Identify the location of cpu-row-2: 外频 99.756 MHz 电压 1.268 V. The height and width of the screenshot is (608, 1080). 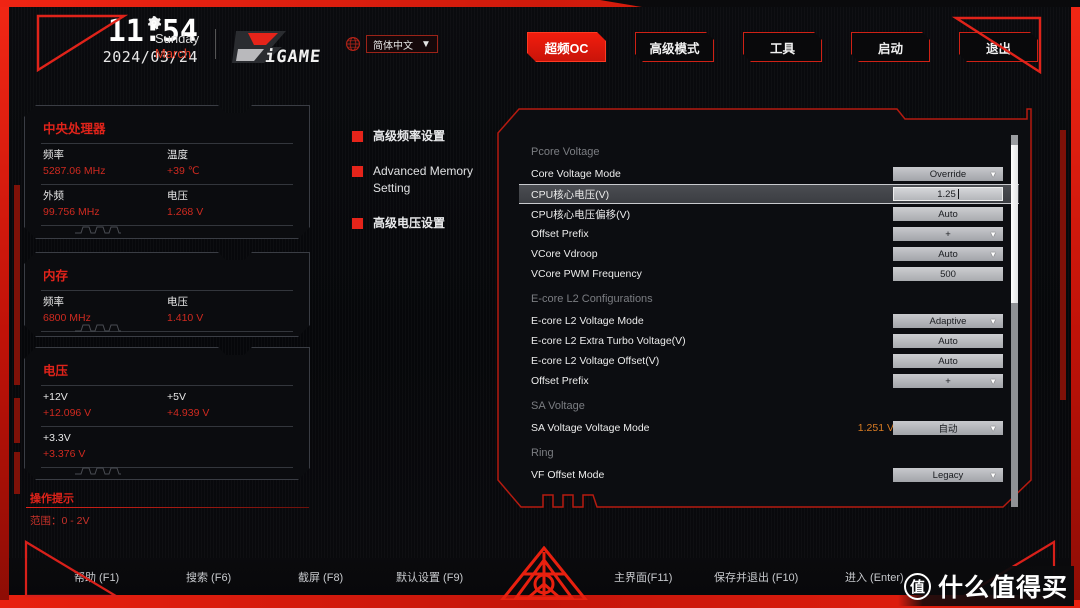
(167, 204).